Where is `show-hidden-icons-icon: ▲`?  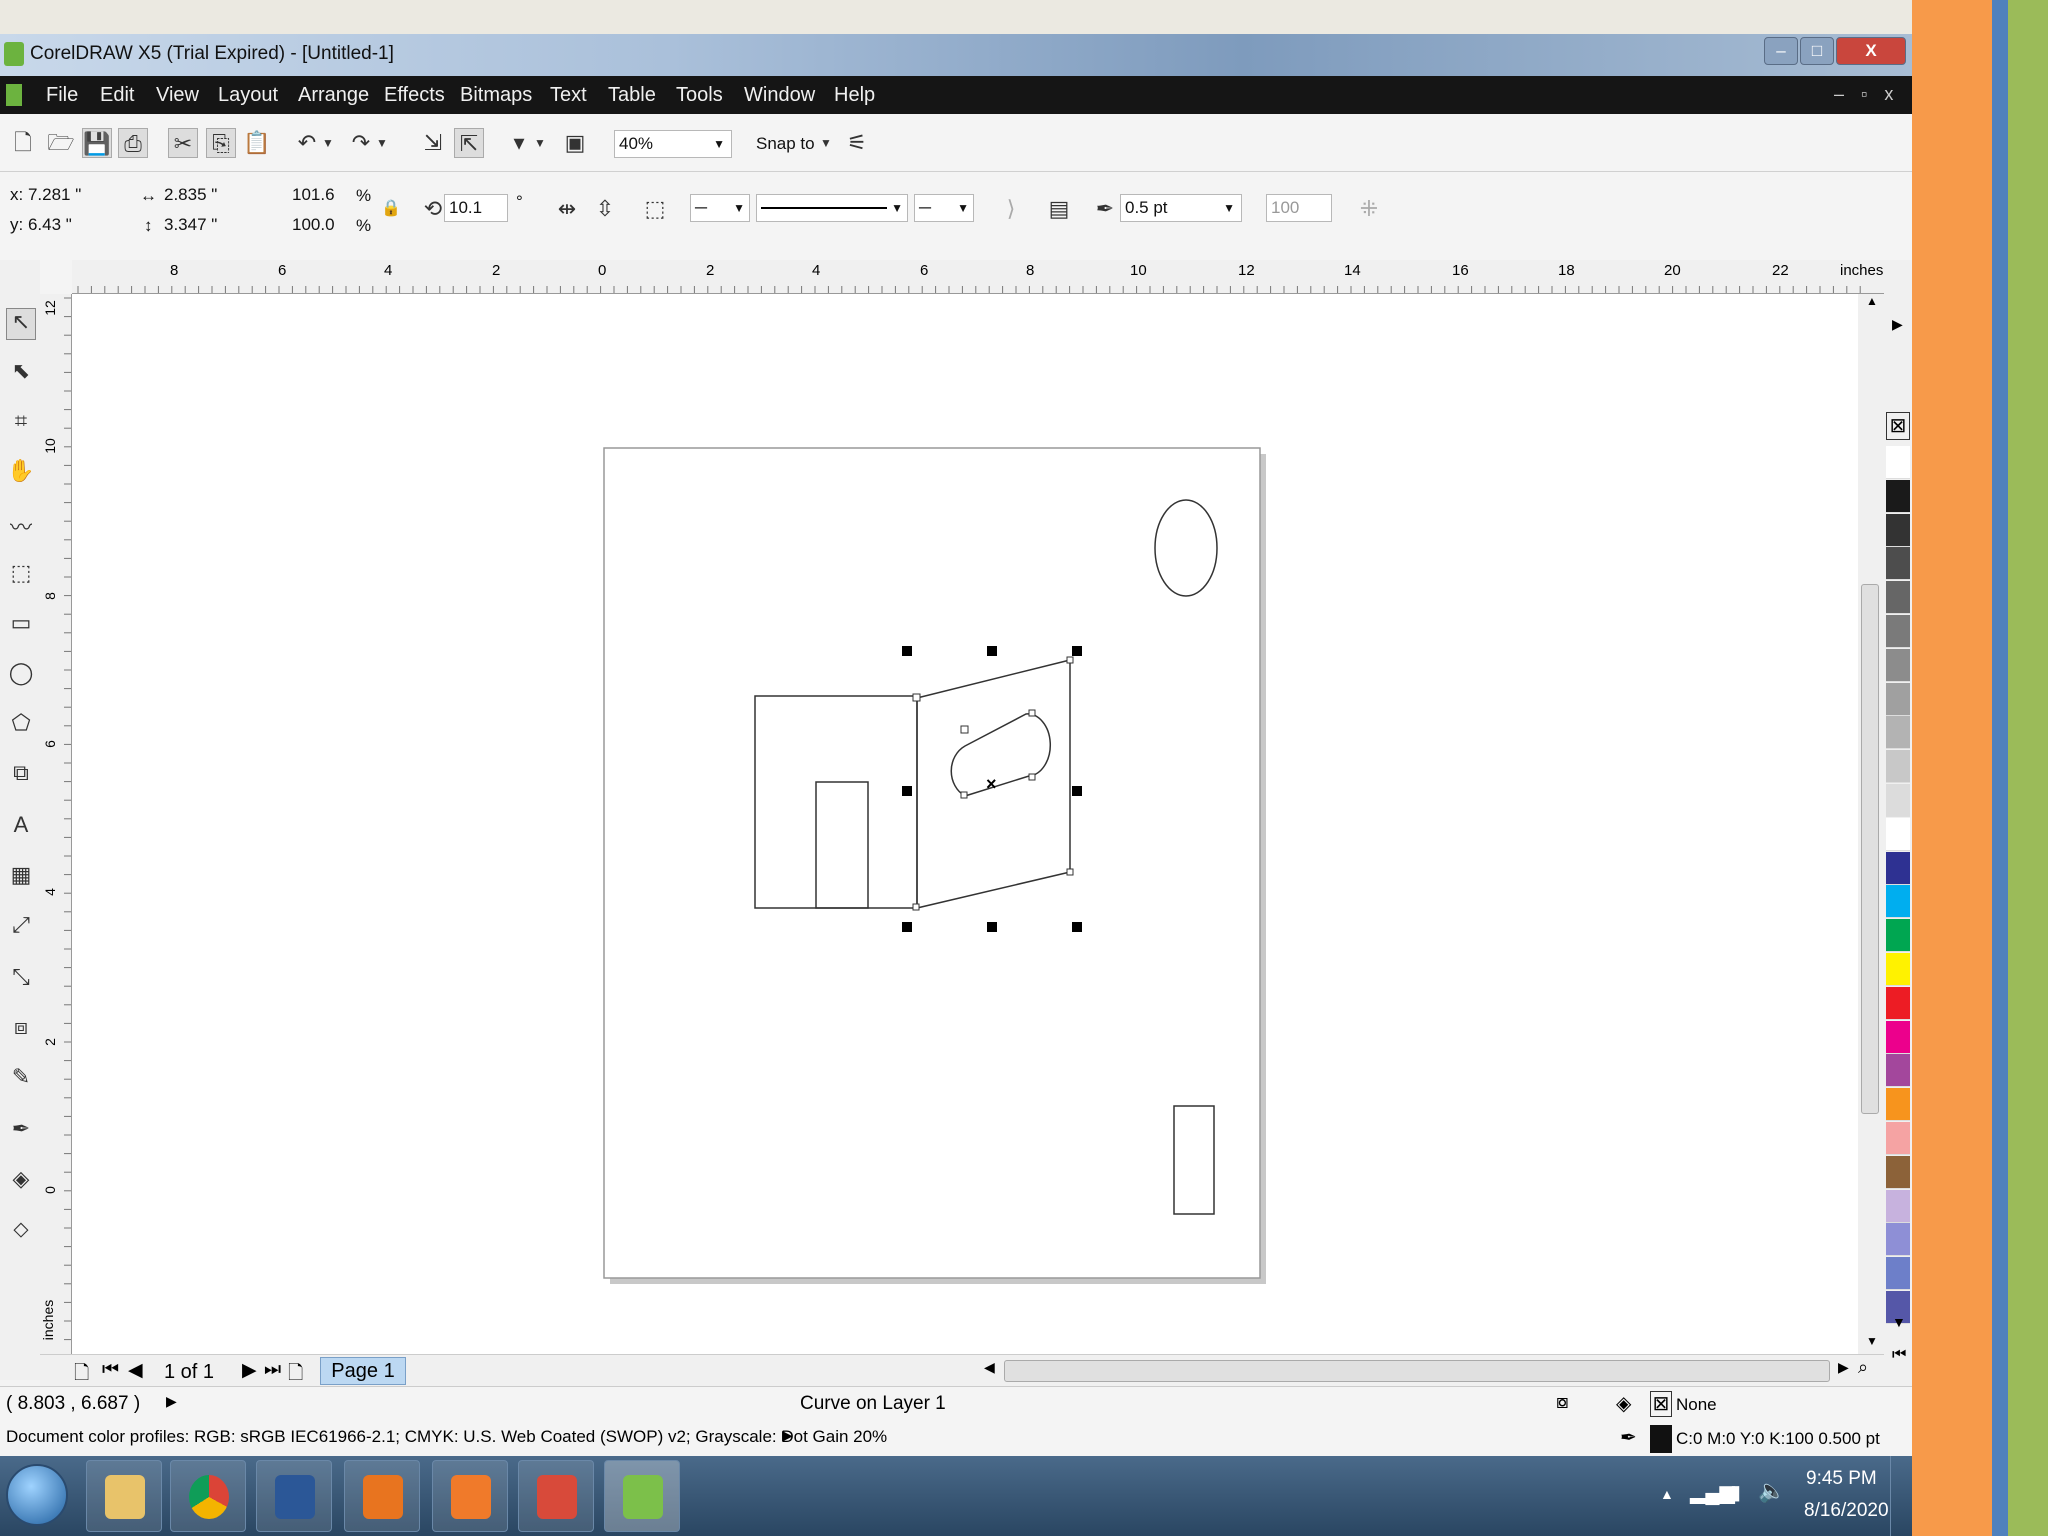 show-hidden-icons-icon: ▲ is located at coordinates (1667, 1494).